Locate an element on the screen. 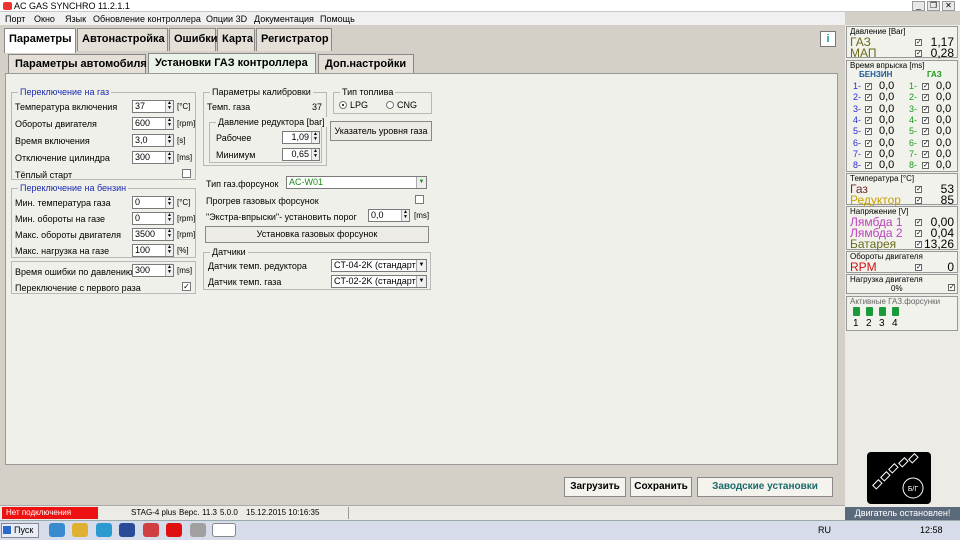 This screenshot has width=960, height=540. injector-setup-button: Установка газовых форсунок is located at coordinates (317, 234).